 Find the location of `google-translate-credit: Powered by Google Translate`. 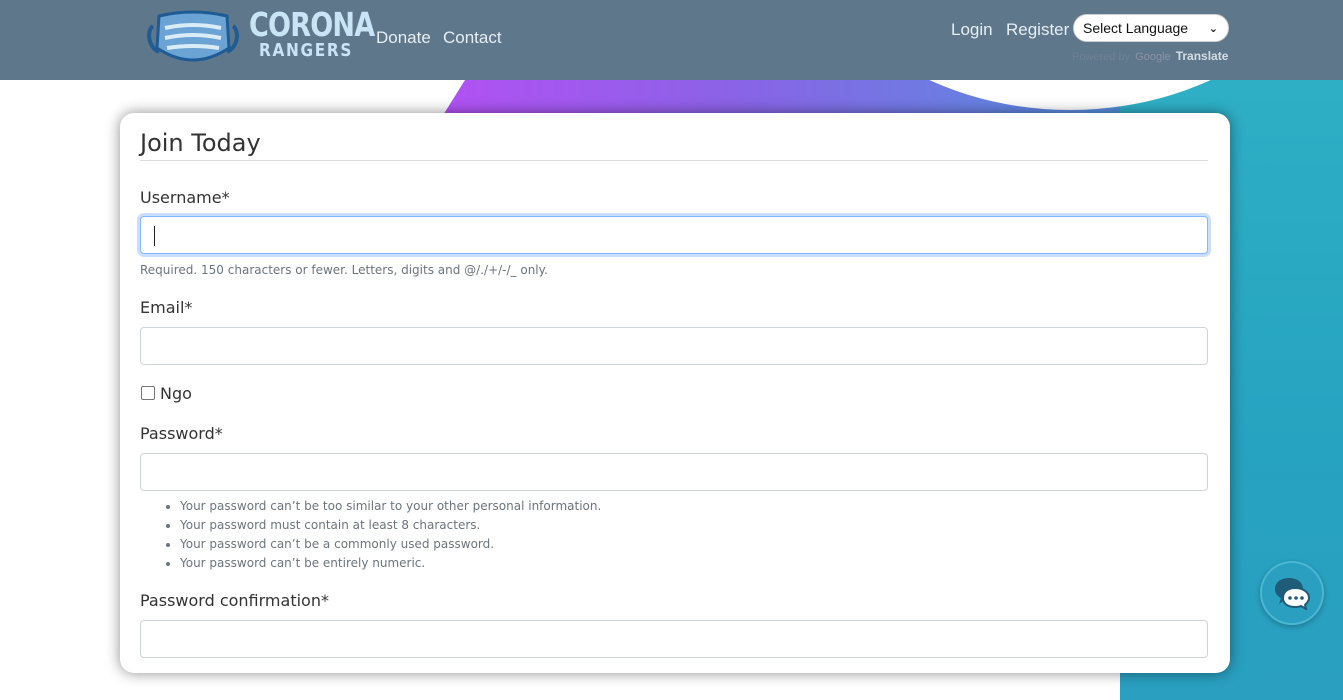

google-translate-credit: Powered by Google Translate is located at coordinates (1150, 56).